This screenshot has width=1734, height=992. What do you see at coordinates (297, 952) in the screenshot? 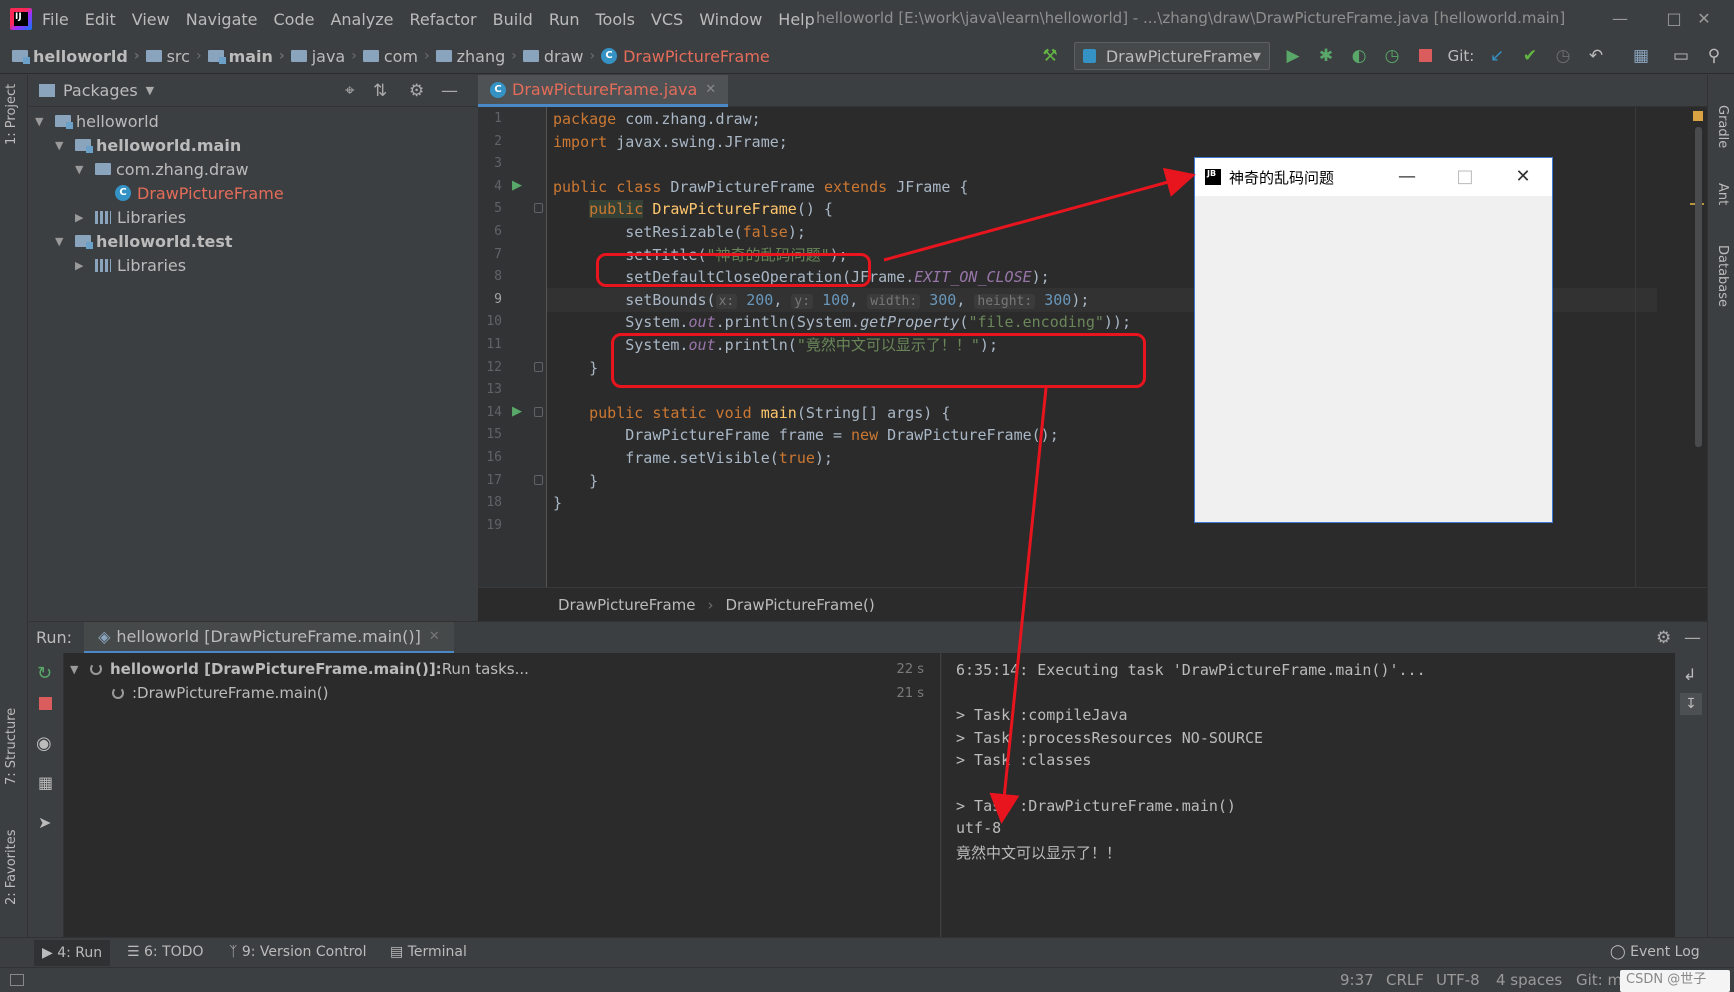
I see `tool-tab-version-control: ᛉ 9: Version Control` at bounding box center [297, 952].